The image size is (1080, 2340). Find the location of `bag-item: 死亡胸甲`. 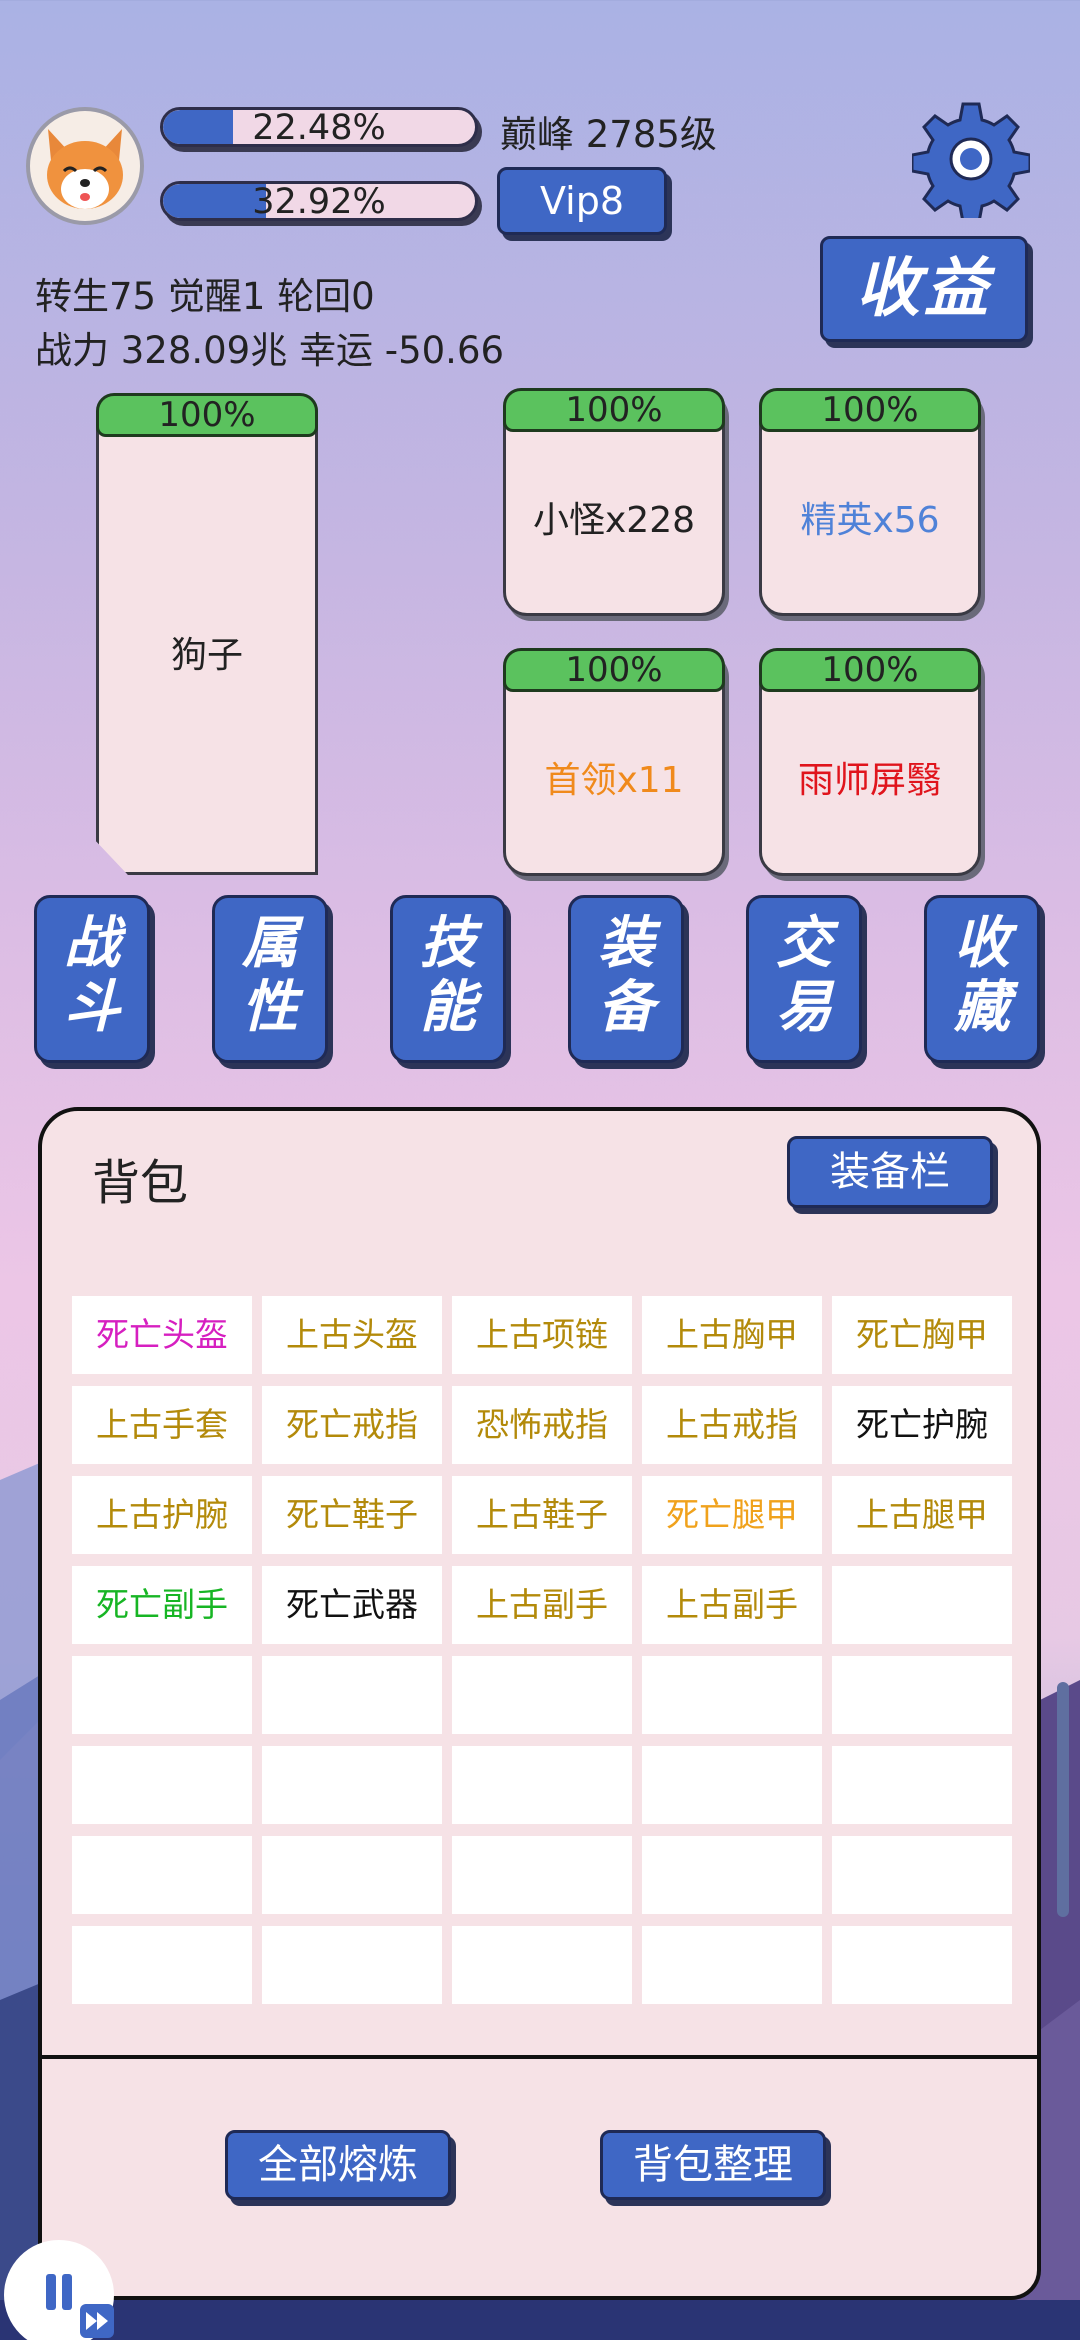

bag-item: 死亡胸甲 is located at coordinates (922, 1335).